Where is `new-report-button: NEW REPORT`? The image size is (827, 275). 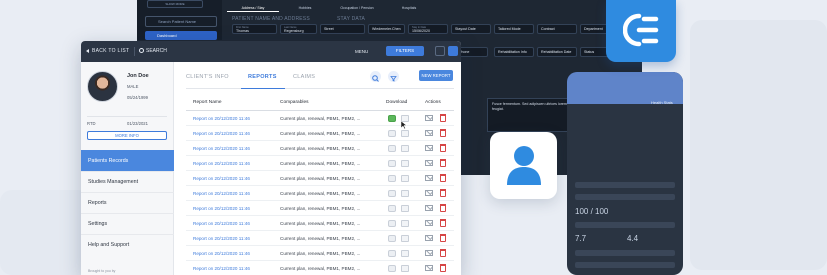 new-report-button: NEW REPORT is located at coordinates (436, 75).